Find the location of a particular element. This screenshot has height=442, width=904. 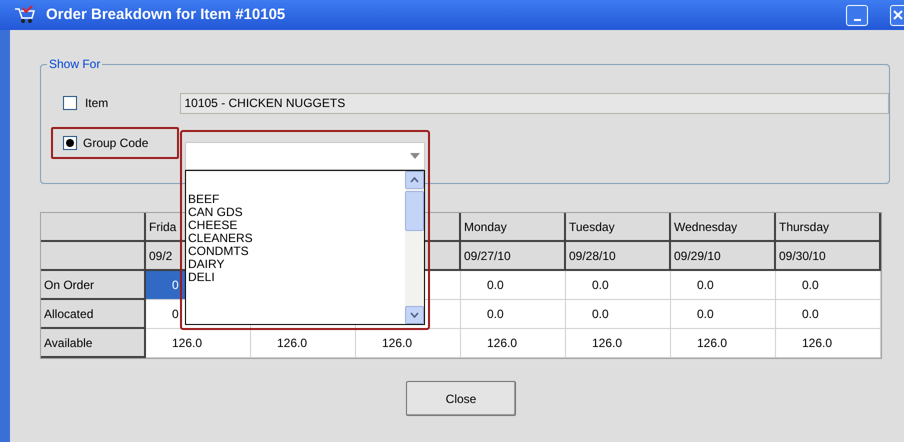

item-field: 10105 - CHICKEN NUGGETS is located at coordinates (534, 103).